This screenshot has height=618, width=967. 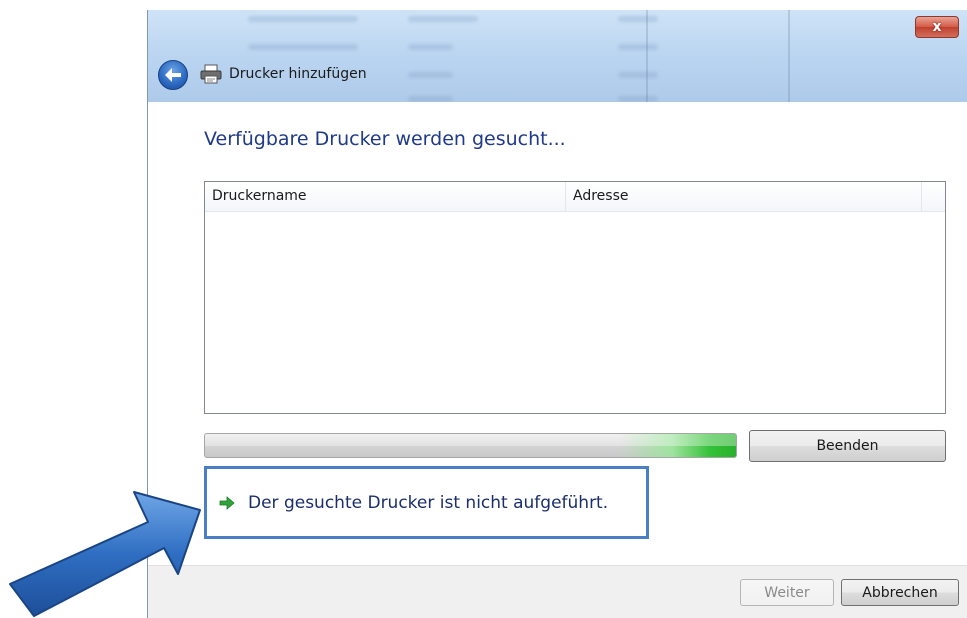 I want to click on progress-fill, so click(x=470, y=445).